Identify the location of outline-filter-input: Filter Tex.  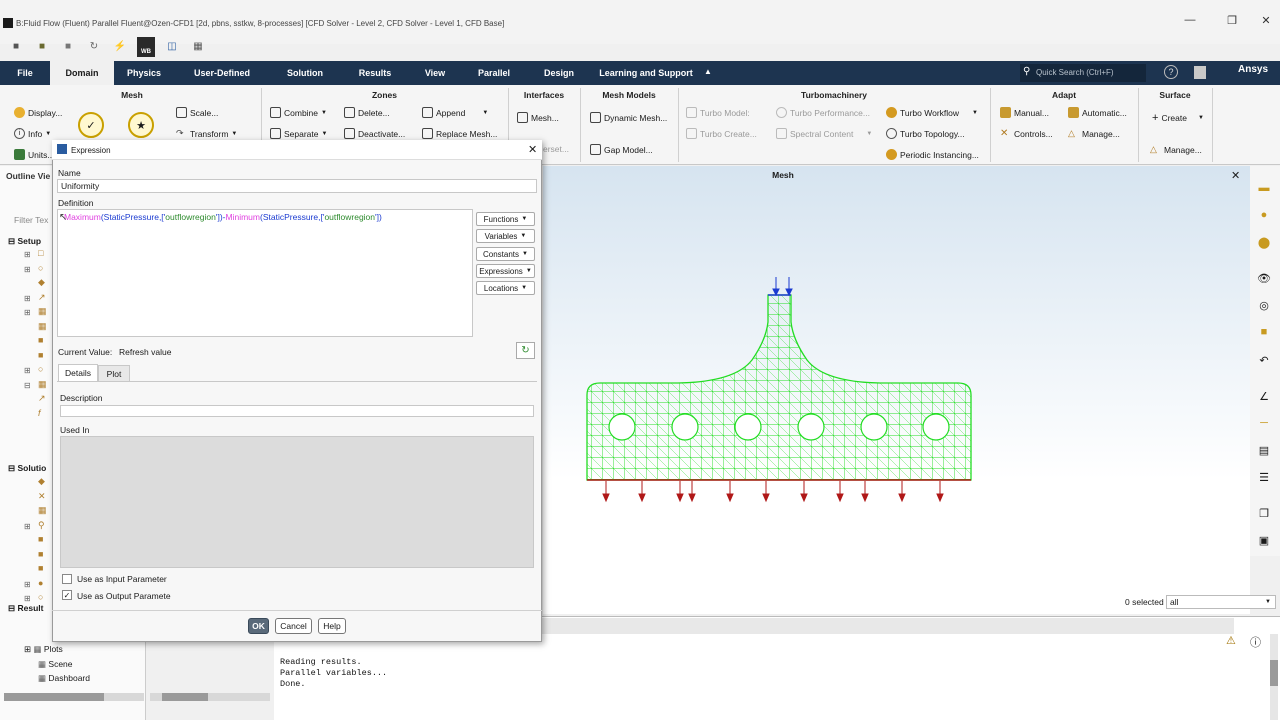
(31, 220).